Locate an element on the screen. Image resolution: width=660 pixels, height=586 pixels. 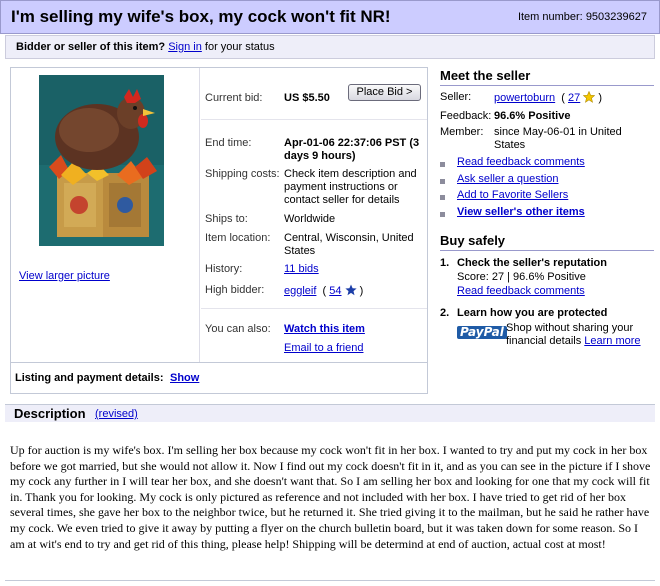
listing-details-label: Listing and payment details: is located at coordinates (89, 378).